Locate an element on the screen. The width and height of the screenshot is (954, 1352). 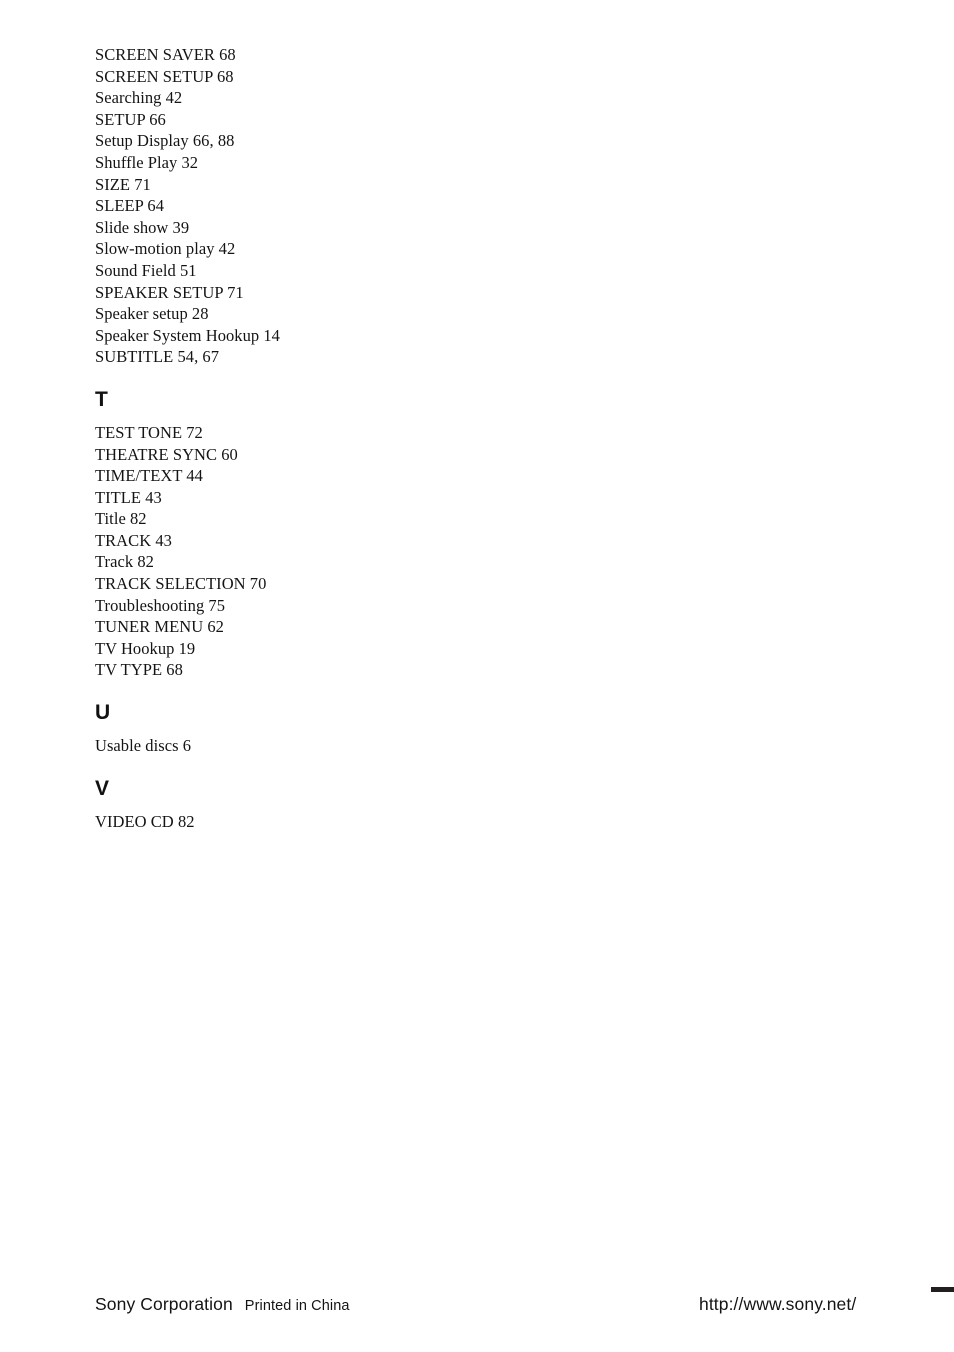
printed-in-label: Printed in China is located at coordinates (297, 1306).